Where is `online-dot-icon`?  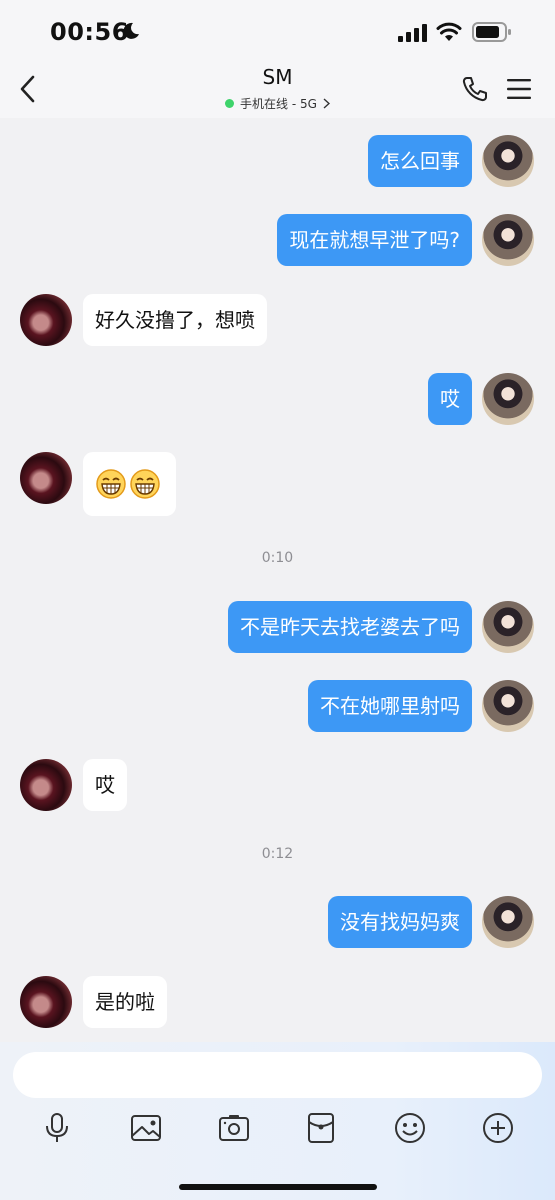
online-dot-icon is located at coordinates (230, 103).